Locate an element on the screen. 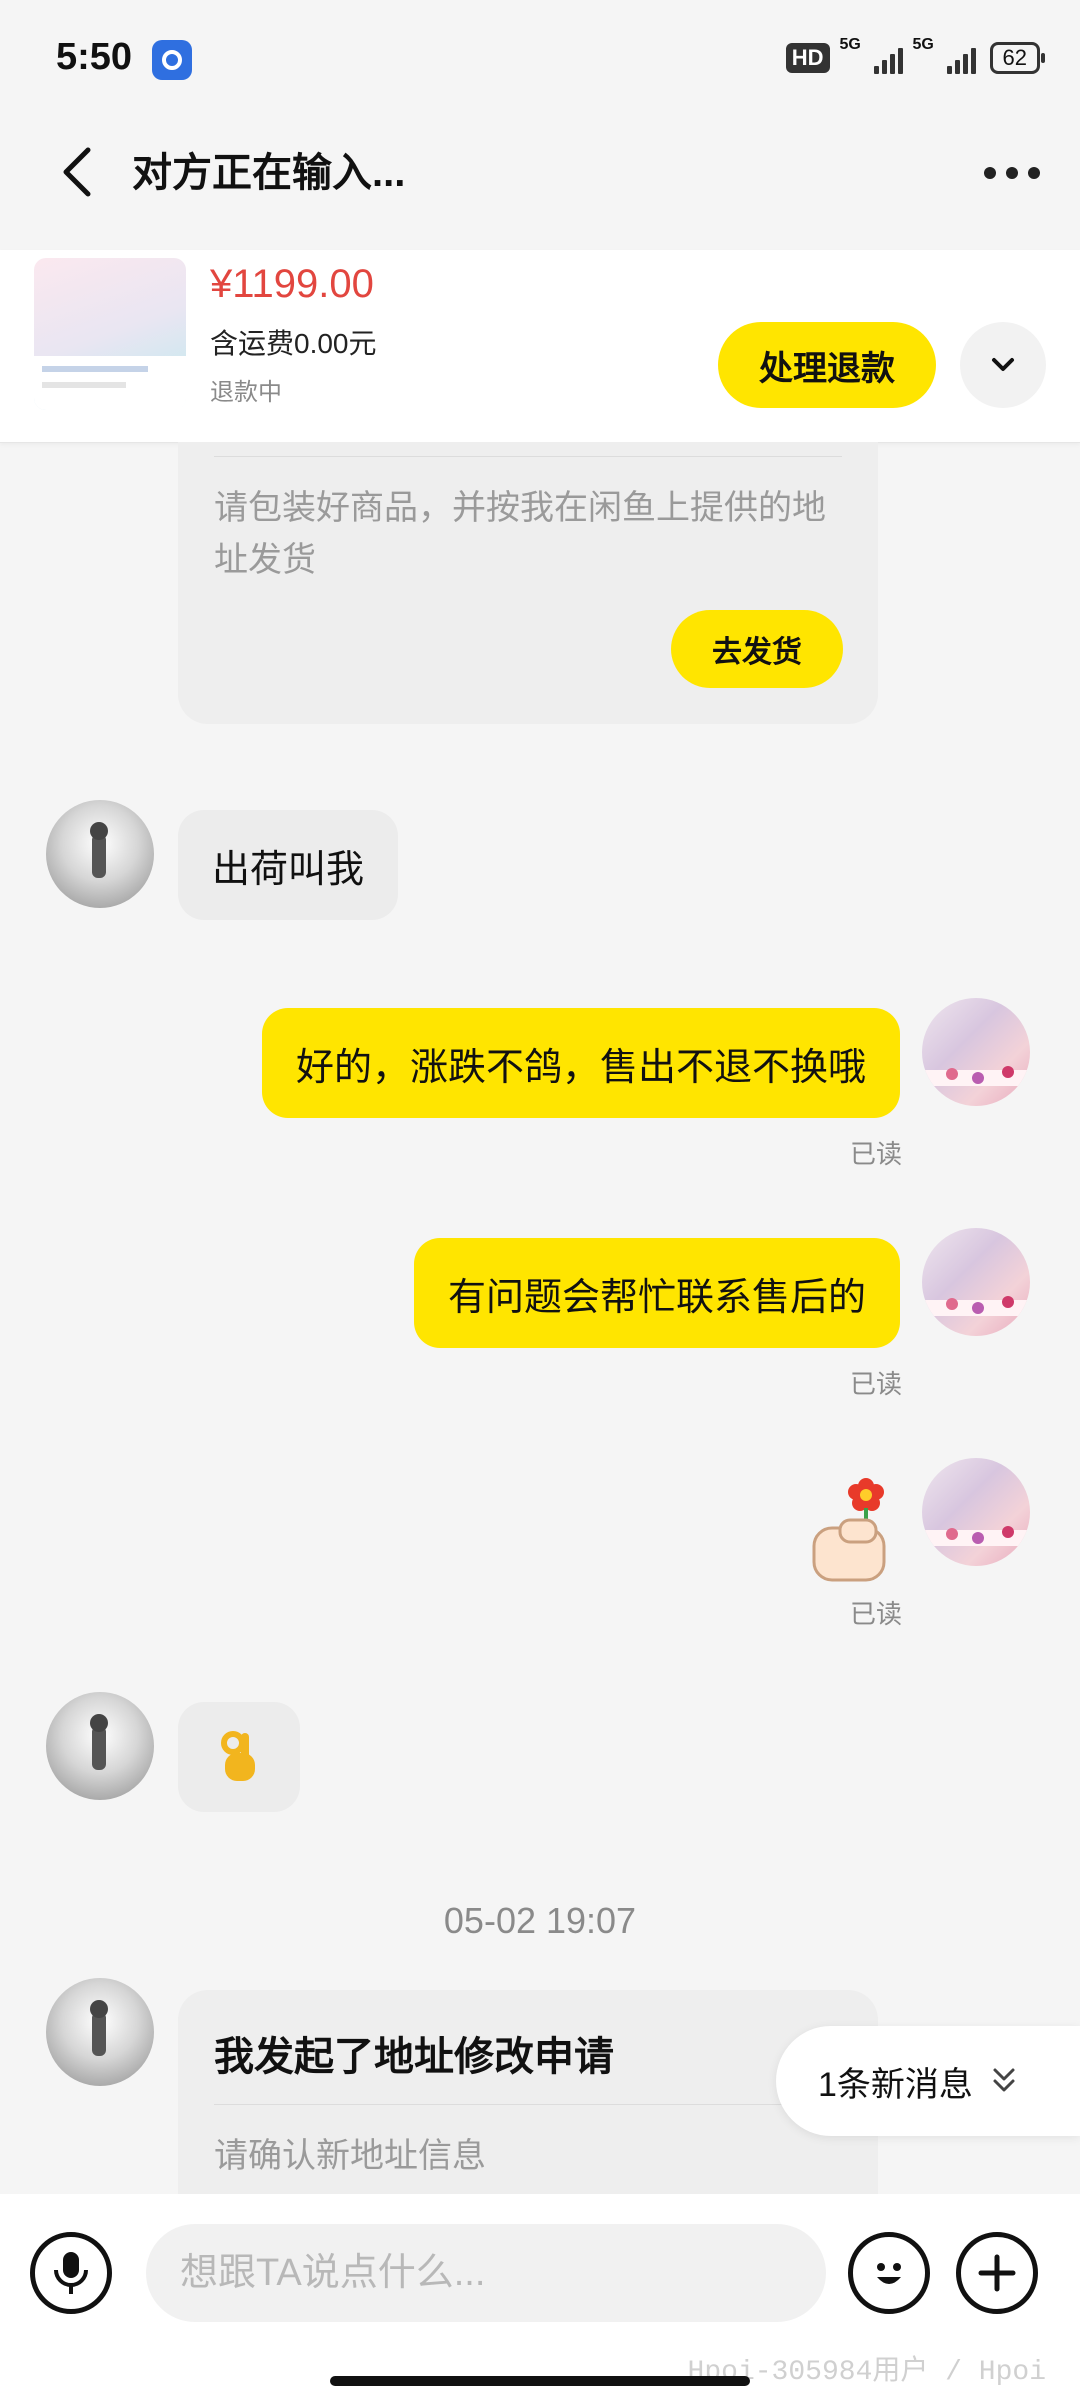 The height and width of the screenshot is (2400, 1080). message-bubble-received: 出荷叫我 is located at coordinates (288, 865).